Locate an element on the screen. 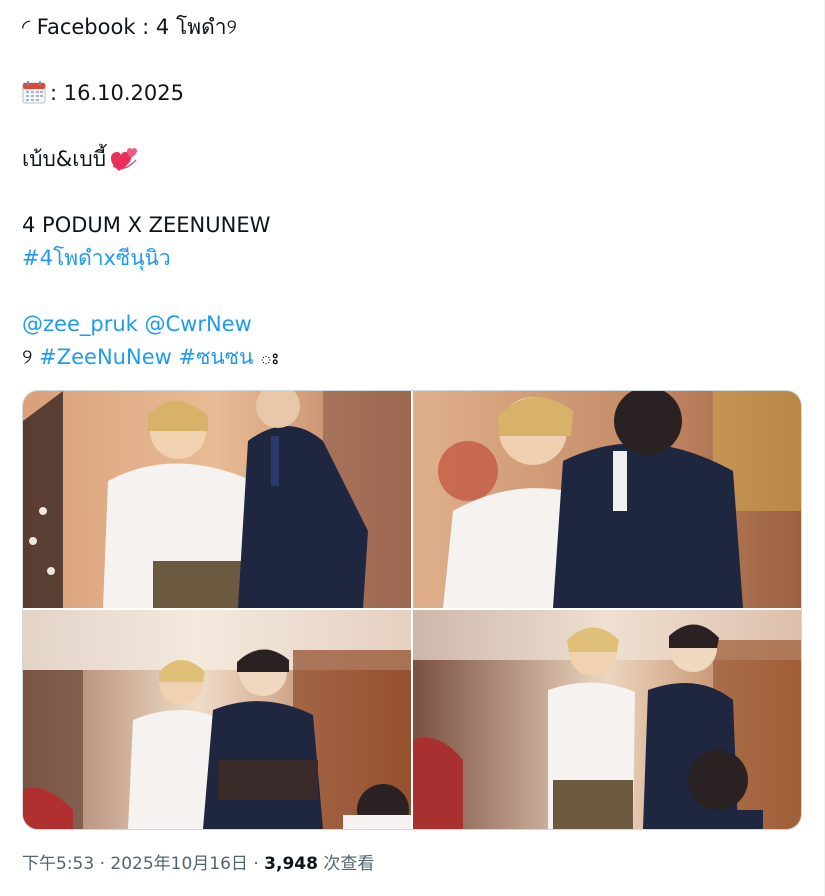  date-text: : 16.10.2025 is located at coordinates (117, 93).